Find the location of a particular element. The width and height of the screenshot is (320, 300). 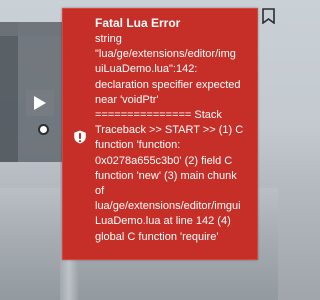

exclamation-shield-icon is located at coordinates (80, 137).